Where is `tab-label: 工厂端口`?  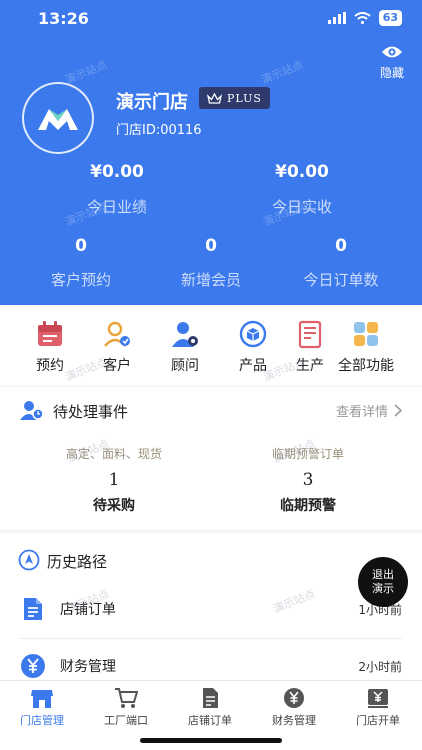
tab-label: 工厂端口 is located at coordinates (126, 720).